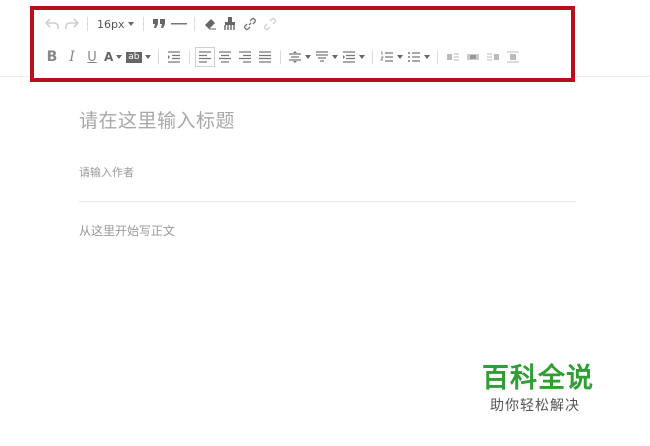  I want to click on background-color-icon: ab, so click(134, 57).